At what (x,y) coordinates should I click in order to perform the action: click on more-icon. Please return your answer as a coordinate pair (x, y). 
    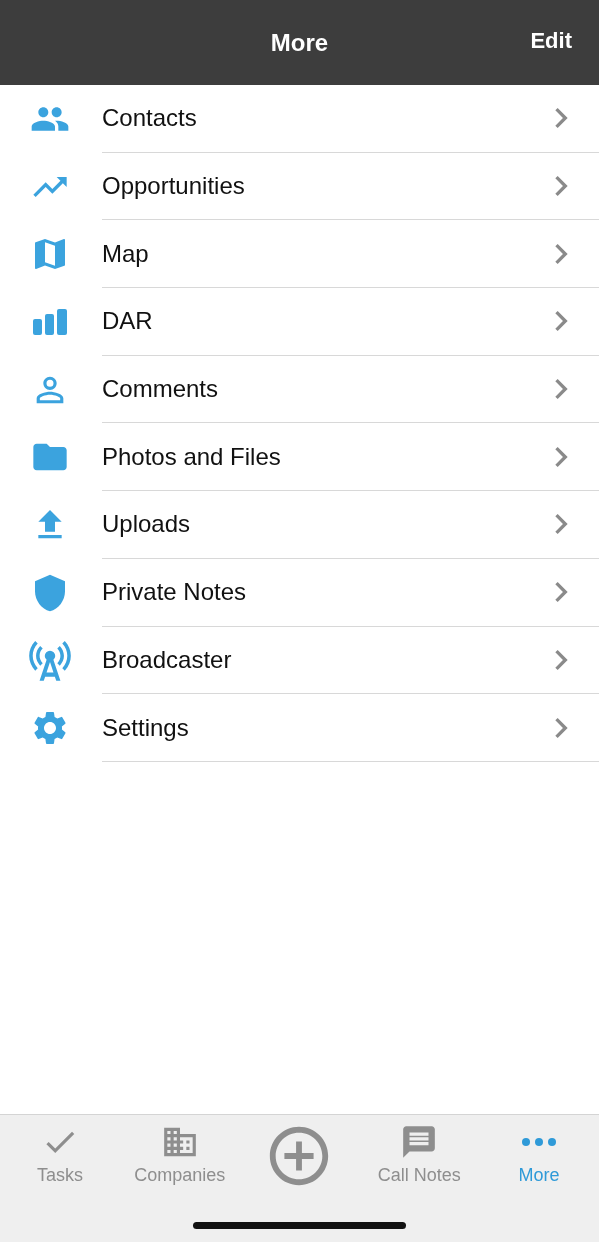
    Looking at the image, I should click on (539, 1142).